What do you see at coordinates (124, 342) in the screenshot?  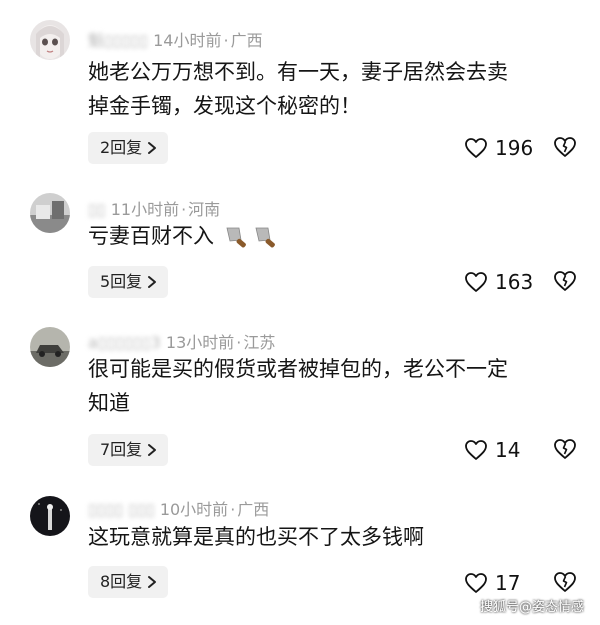 I see `username: a▯▯▯▯▯▯3` at bounding box center [124, 342].